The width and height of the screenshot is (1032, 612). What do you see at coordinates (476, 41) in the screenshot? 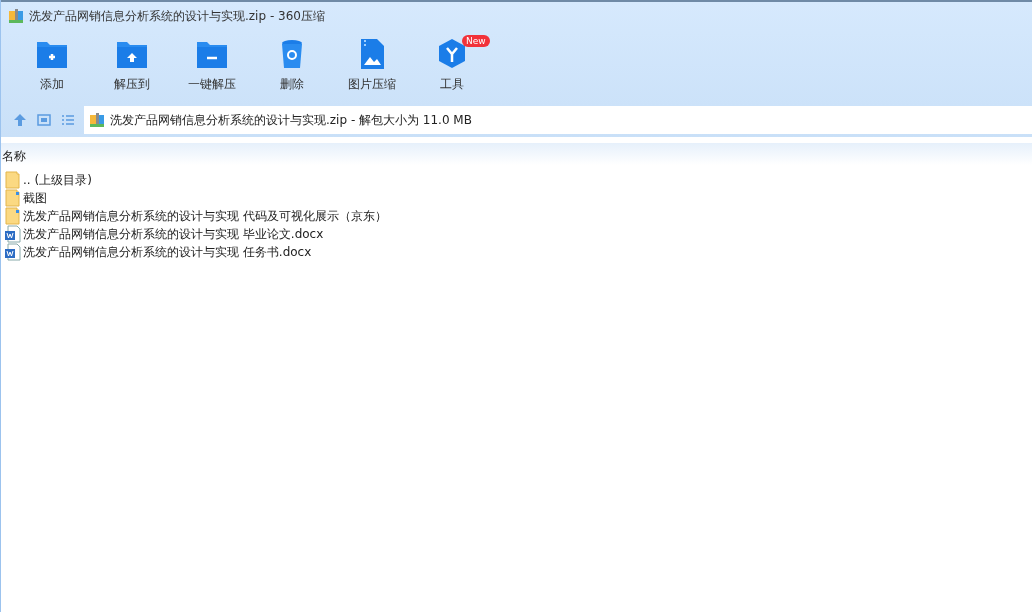
I see `new-badge: New` at bounding box center [476, 41].